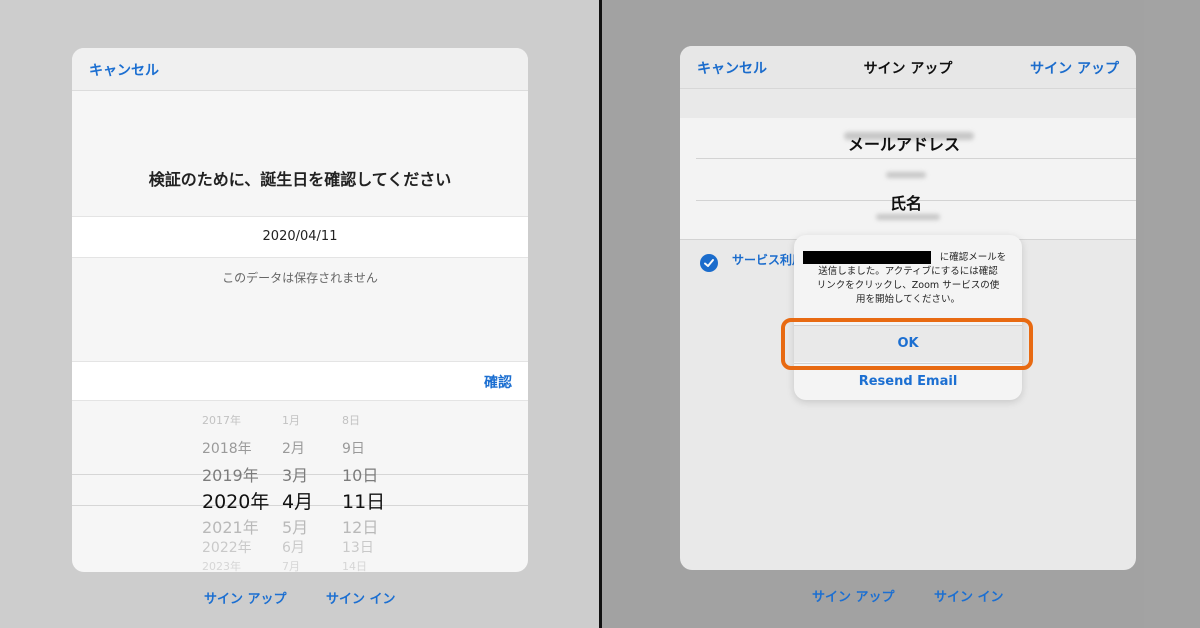 The image size is (1200, 628). What do you see at coordinates (360, 474) in the screenshot?
I see `picker-day-item: 10日` at bounding box center [360, 474].